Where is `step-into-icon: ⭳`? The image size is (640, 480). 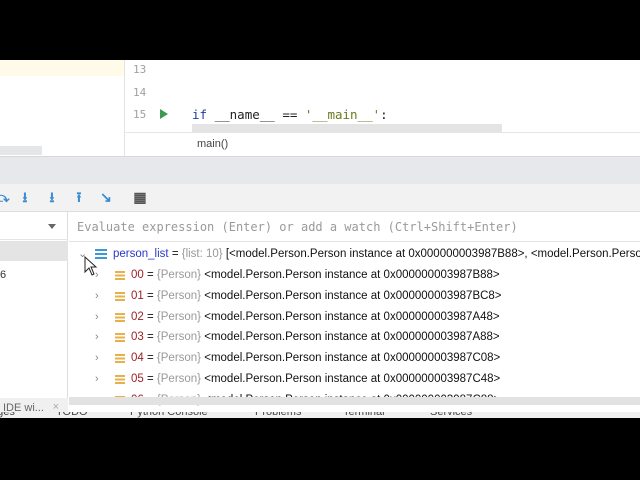 step-into-icon: ⭳ is located at coordinates (25, 197).